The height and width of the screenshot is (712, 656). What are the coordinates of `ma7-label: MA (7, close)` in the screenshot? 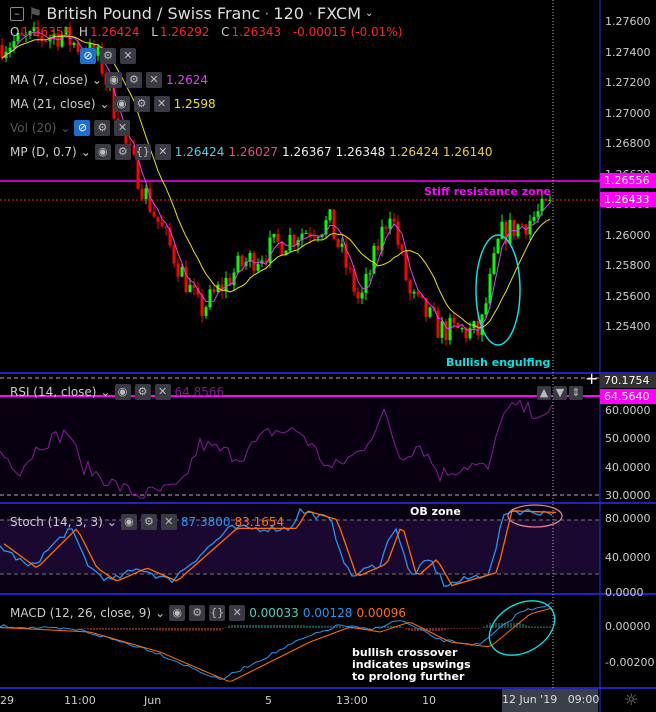 It's located at (49, 80).